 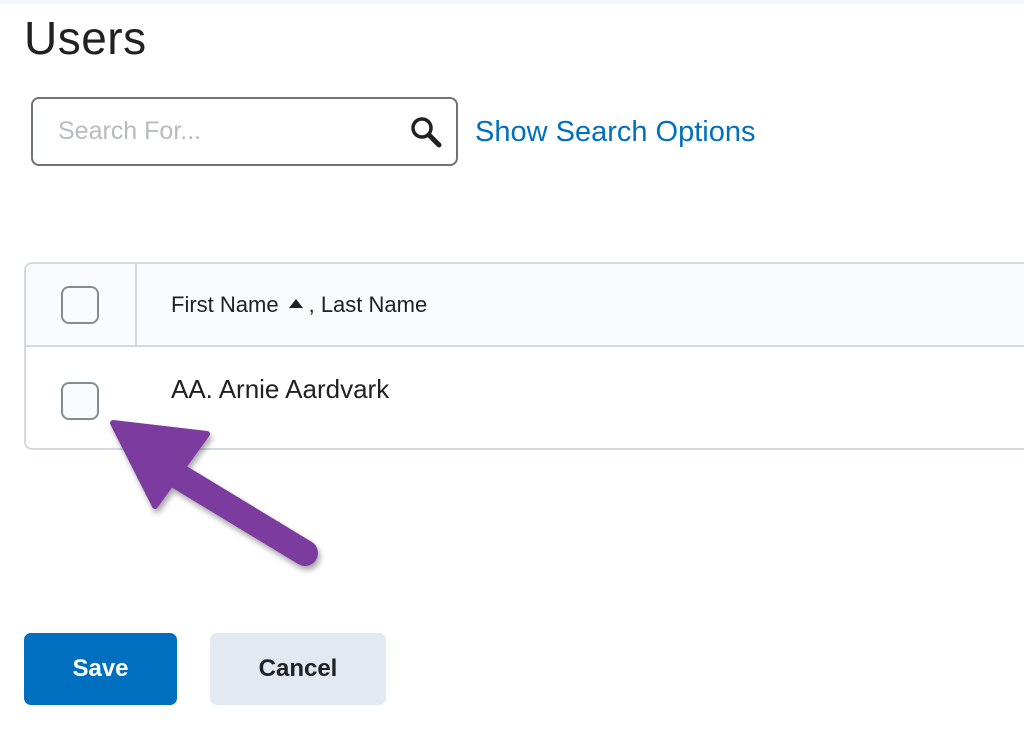 I want to click on top-strip, so click(x=512, y=2).